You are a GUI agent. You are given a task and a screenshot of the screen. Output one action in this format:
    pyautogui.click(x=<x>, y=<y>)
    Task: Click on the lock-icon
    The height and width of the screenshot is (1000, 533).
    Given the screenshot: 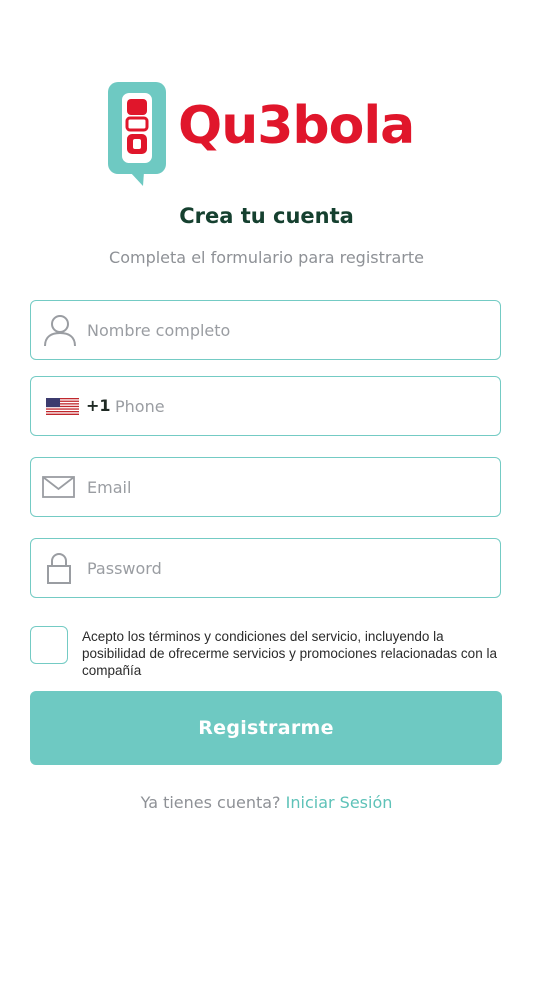 What is the action you would take?
    pyautogui.click(x=59, y=568)
    